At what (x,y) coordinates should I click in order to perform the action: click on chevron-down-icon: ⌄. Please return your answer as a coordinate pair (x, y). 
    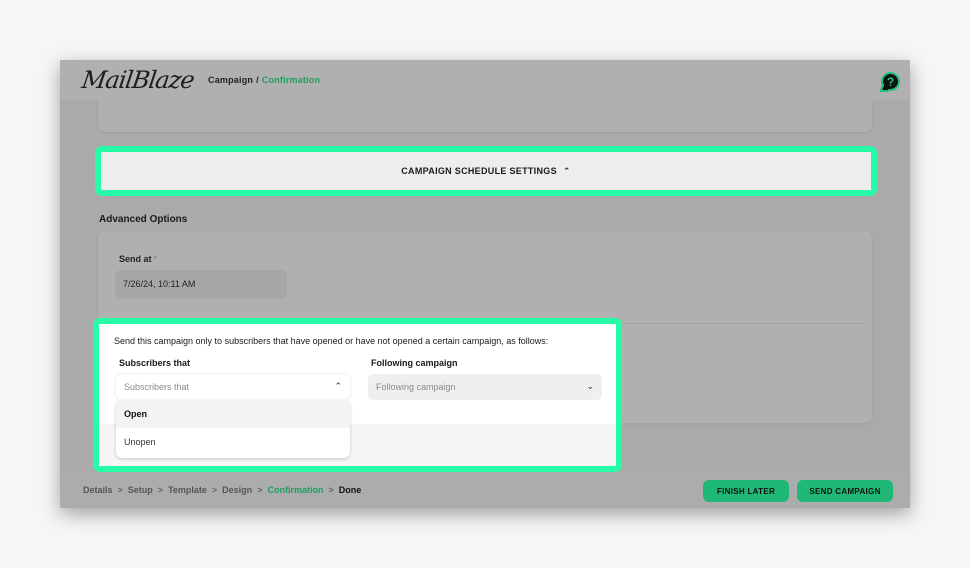
    Looking at the image, I should click on (590, 386).